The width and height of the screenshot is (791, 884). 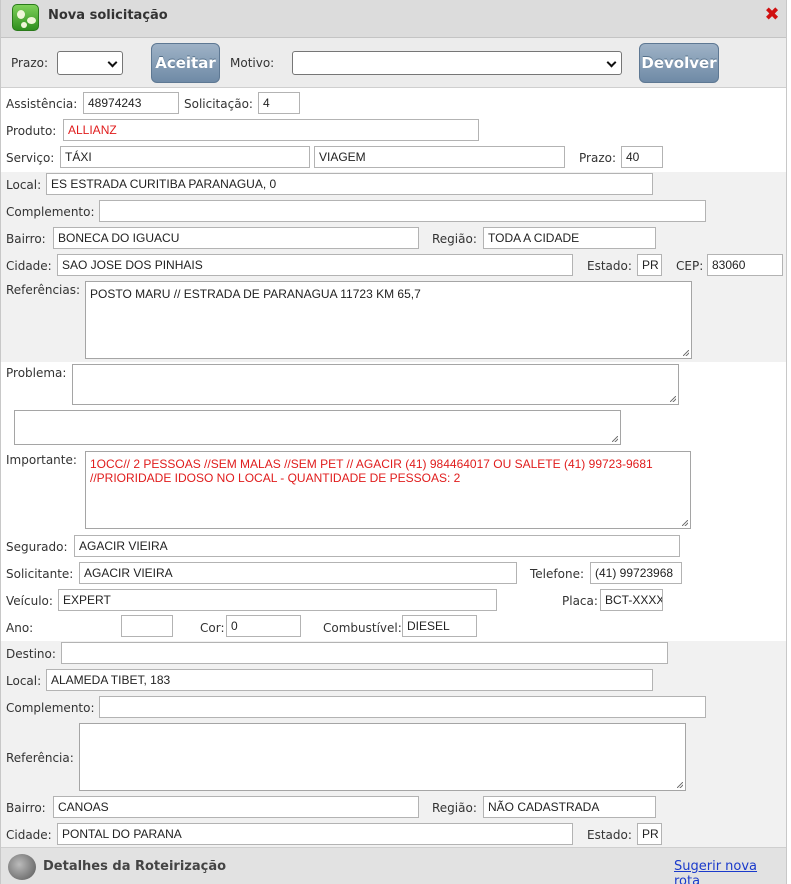 I want to click on cep-field: 83060, so click(x=745, y=265).